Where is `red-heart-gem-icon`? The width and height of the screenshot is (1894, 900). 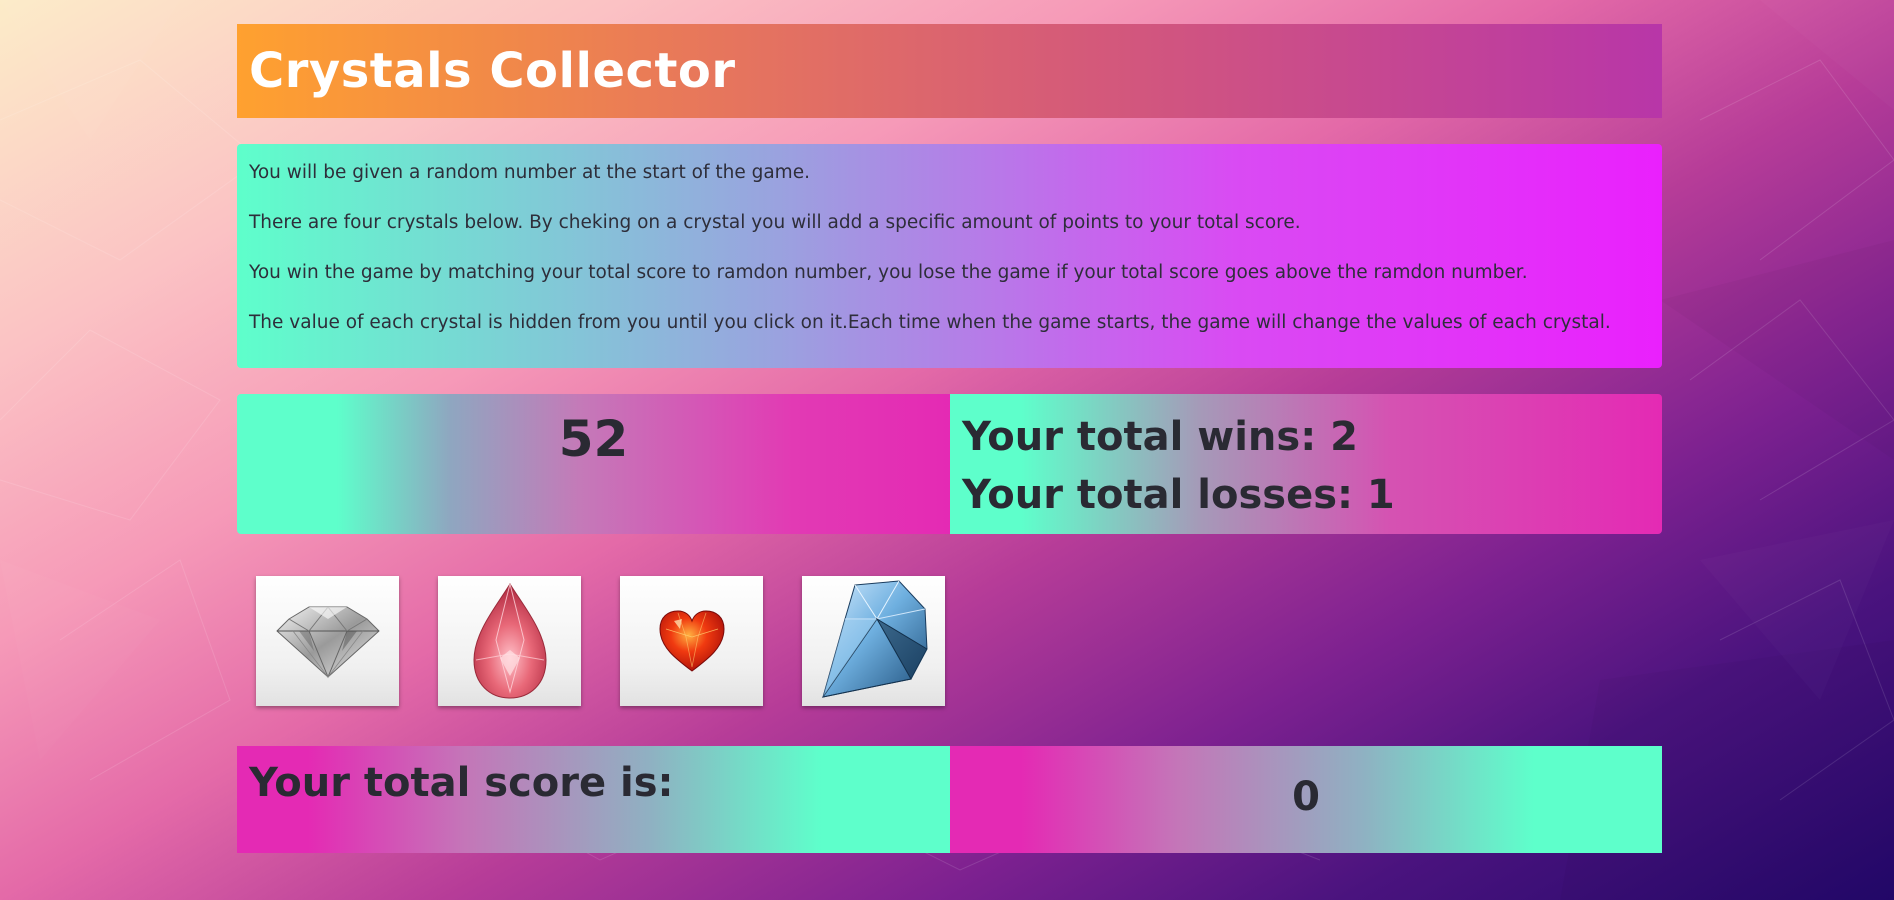
red-heart-gem-icon is located at coordinates (691, 641).